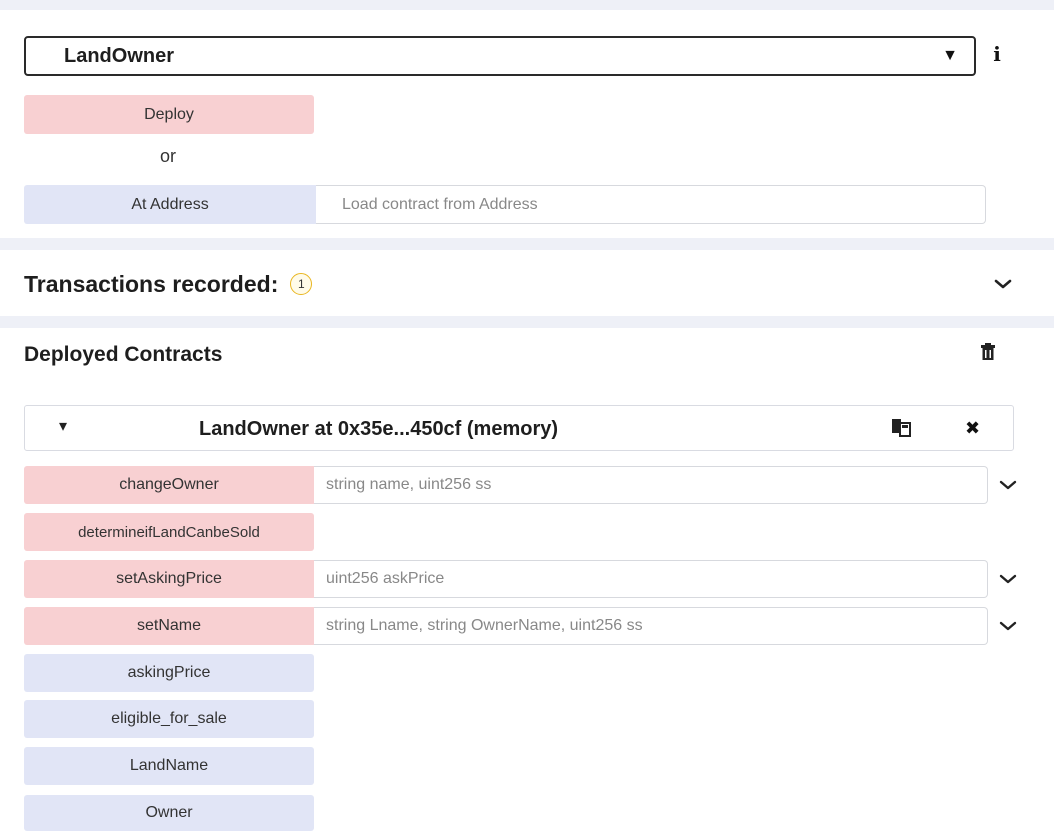 The width and height of the screenshot is (1054, 831). I want to click on determineiflandcanbesold-label: determineifLandCanbeSold, so click(169, 532).